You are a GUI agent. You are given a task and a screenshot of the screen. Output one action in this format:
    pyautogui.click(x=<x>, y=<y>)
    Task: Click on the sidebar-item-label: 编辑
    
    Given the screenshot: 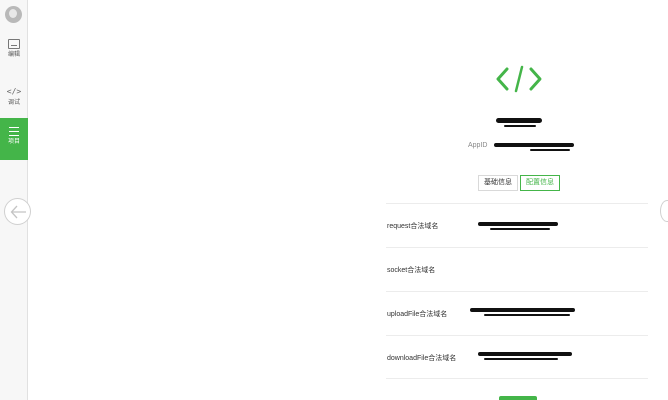 What is the action you would take?
    pyautogui.click(x=13, y=55)
    